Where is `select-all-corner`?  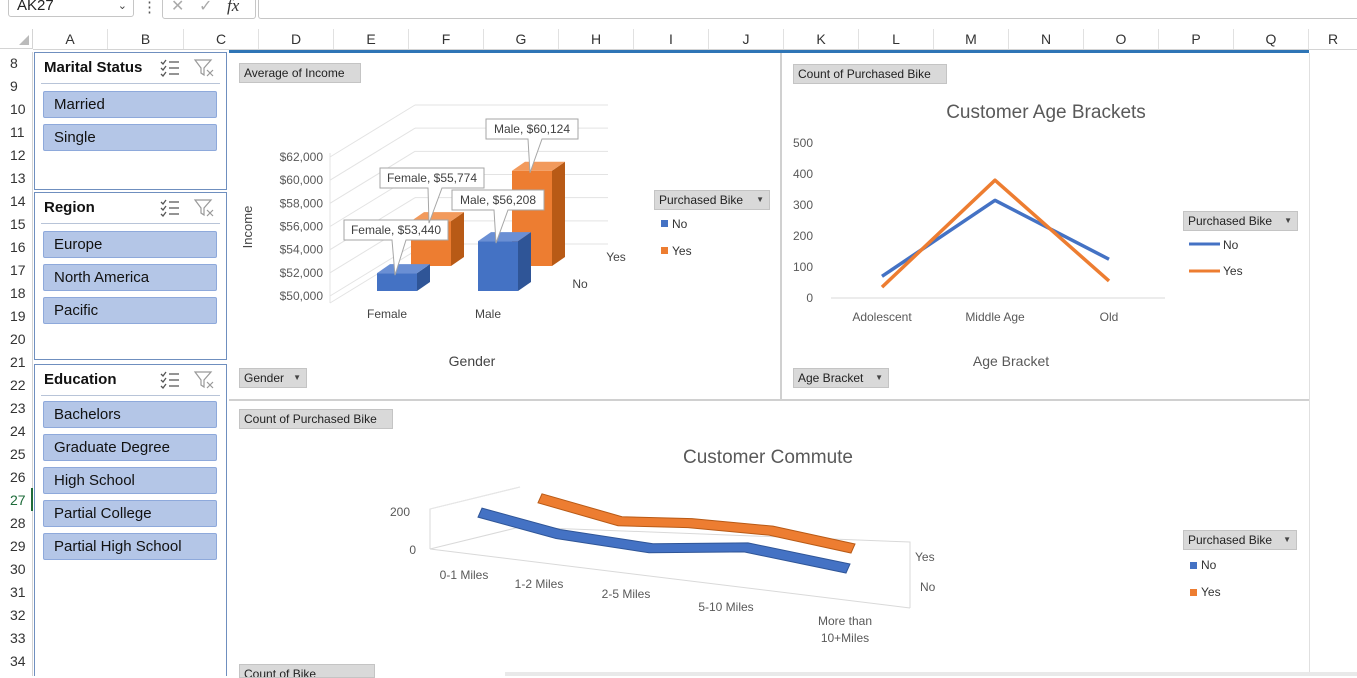 select-all-corner is located at coordinates (16, 39).